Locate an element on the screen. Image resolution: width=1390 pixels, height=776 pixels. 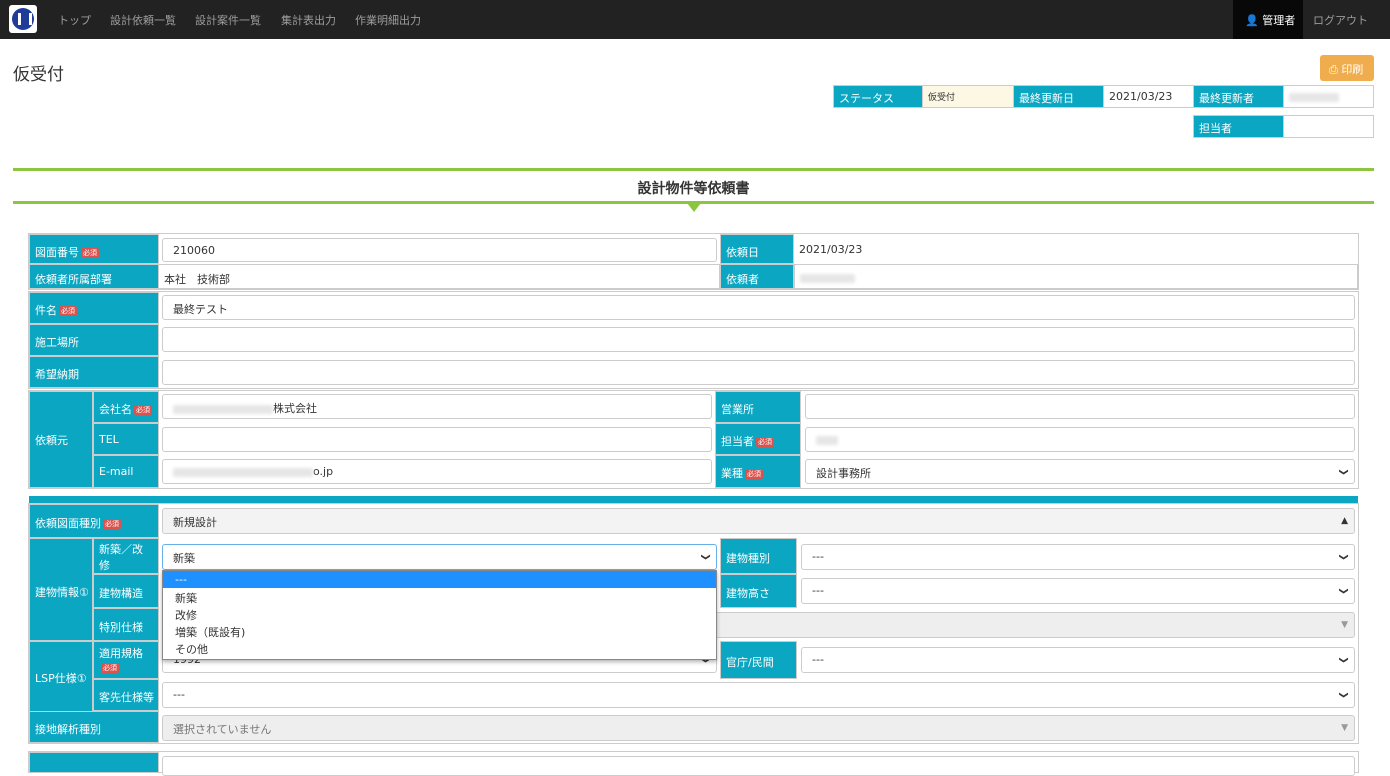
dropdown-option: 増築（既設有) is located at coordinates (439, 630).